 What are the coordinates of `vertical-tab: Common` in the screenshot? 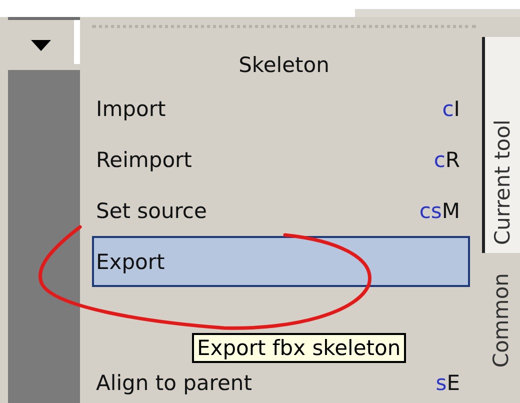 It's located at (501, 320).